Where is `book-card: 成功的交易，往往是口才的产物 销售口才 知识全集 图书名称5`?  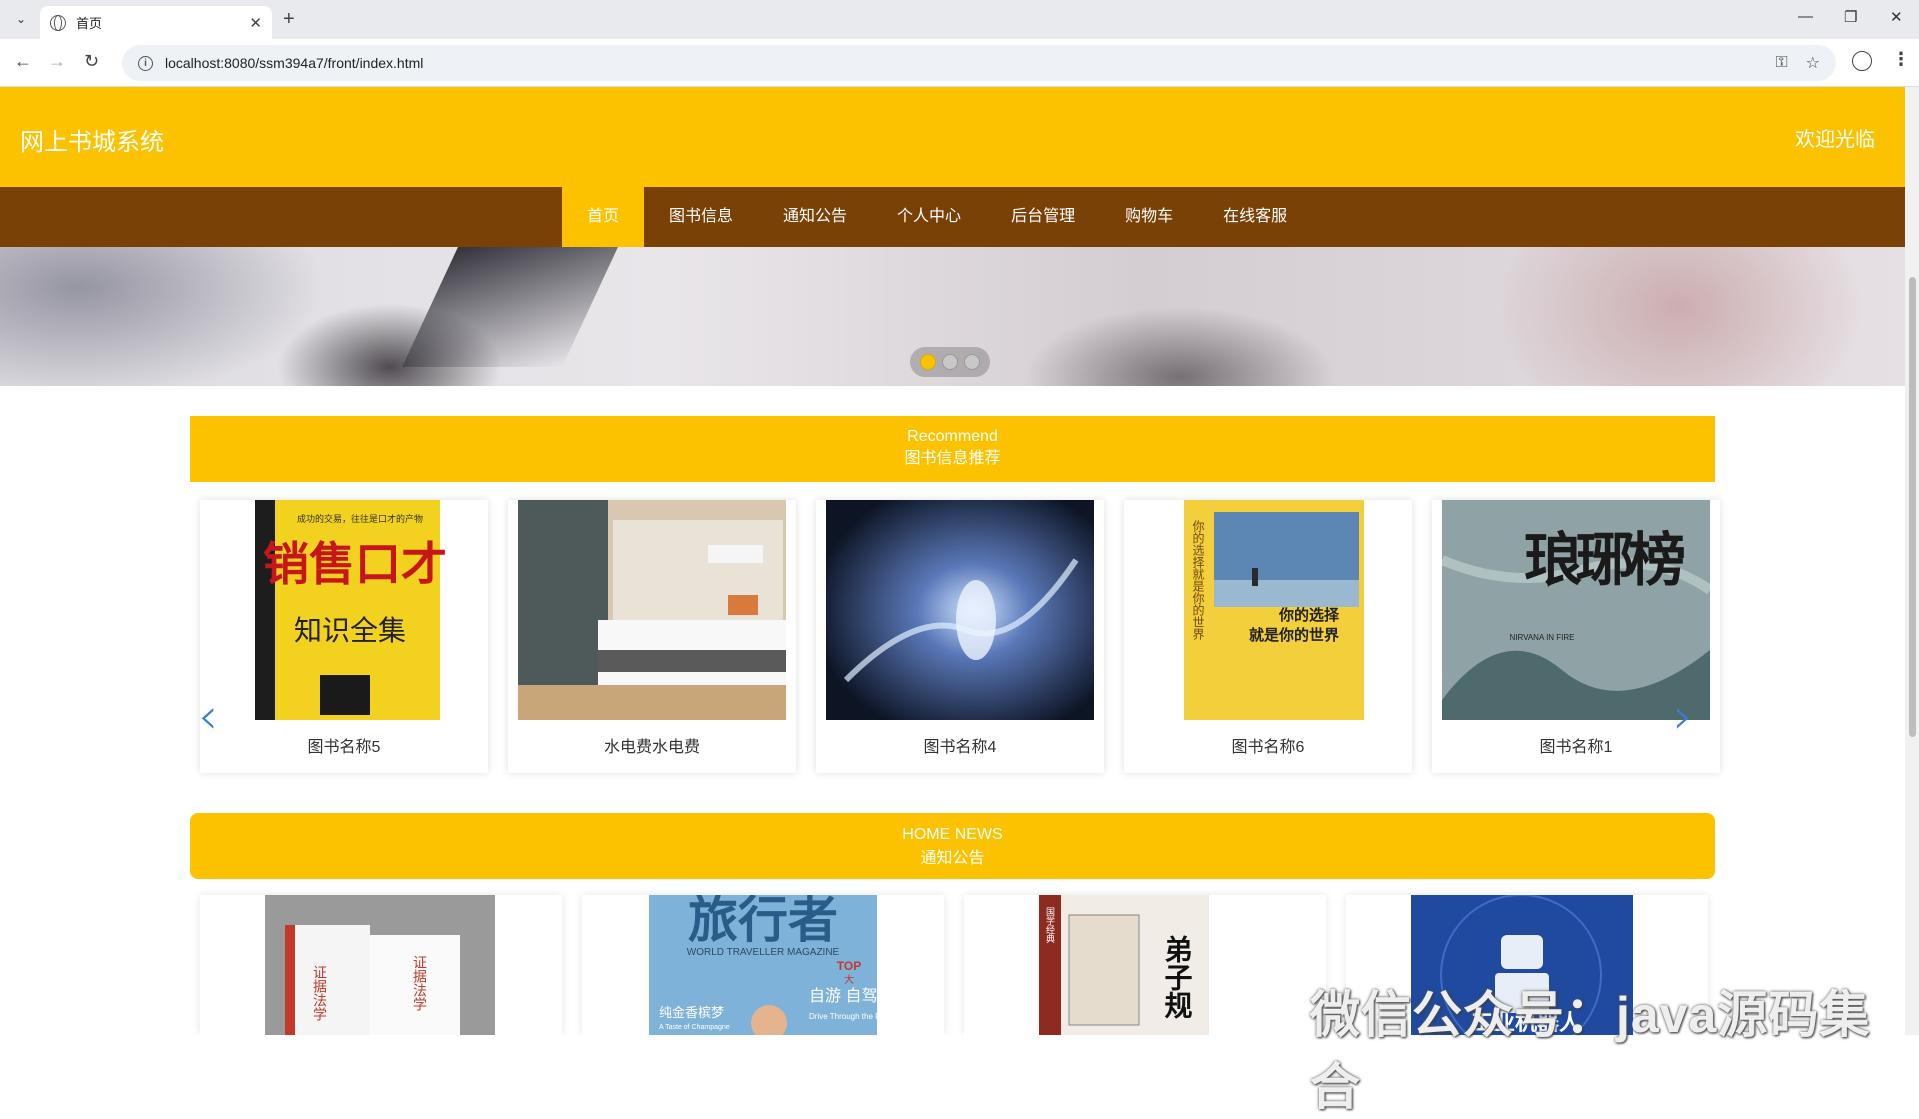
book-card: 成功的交易，往往是口才的产物 销售口才 知识全集 图书名称5 is located at coordinates (344, 636).